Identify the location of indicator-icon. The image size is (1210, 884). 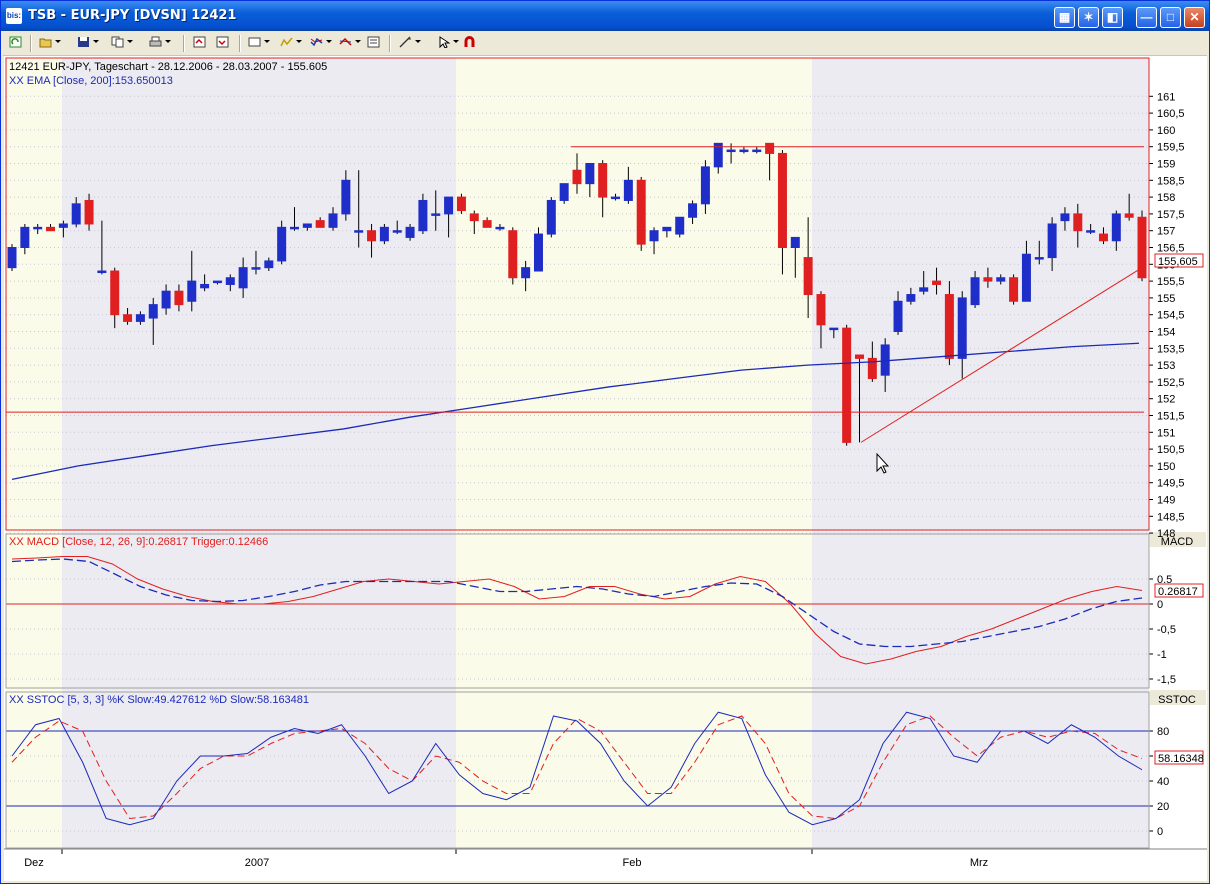
(290, 42).